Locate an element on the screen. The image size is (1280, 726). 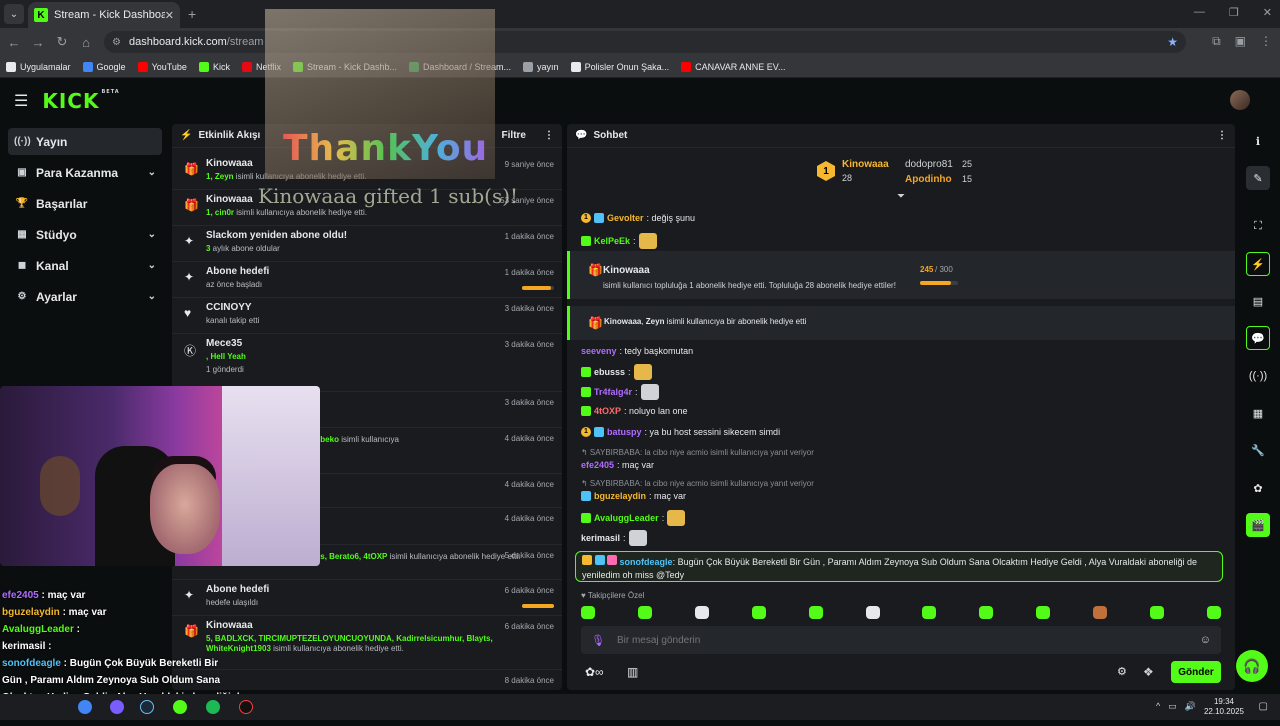
volume-icon: 🔊 is located at coordinates (1190, 706).